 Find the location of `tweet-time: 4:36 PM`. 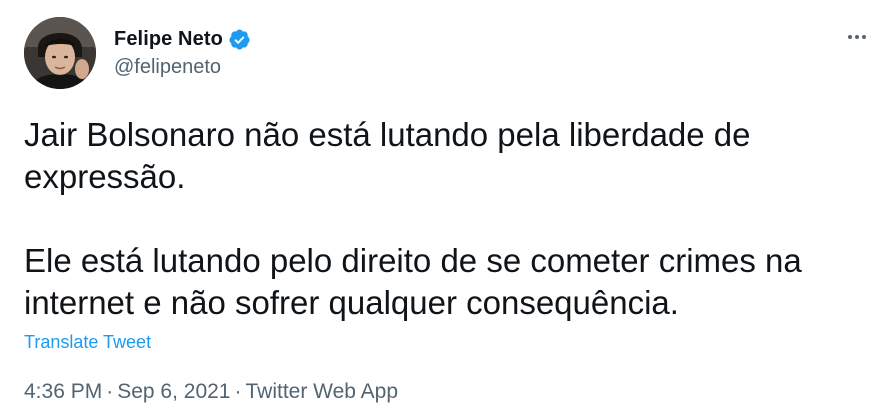

tweet-time: 4:36 PM is located at coordinates (63, 391).